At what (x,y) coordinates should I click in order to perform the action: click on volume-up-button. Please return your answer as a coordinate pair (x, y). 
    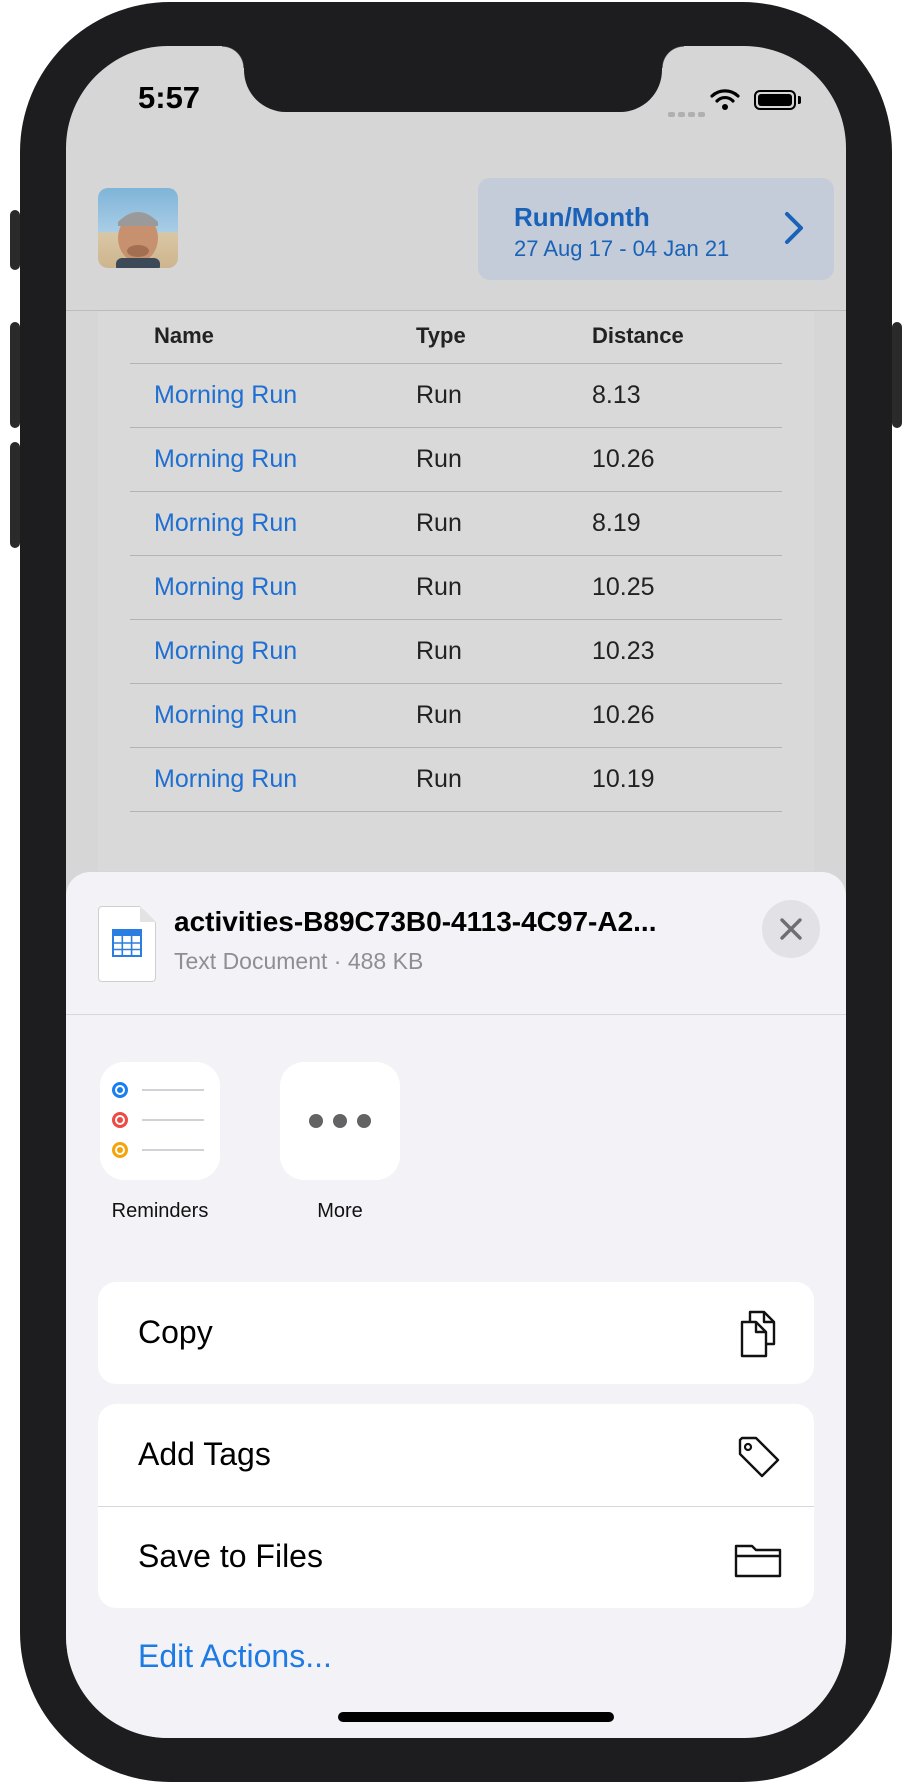
    Looking at the image, I should click on (15, 375).